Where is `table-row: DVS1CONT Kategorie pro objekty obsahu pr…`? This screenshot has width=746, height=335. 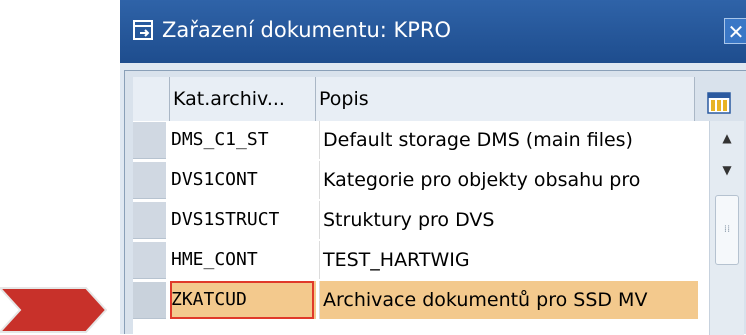 table-row: DVS1CONT Kategorie pro objekty obsahu pr… is located at coordinates (421, 180).